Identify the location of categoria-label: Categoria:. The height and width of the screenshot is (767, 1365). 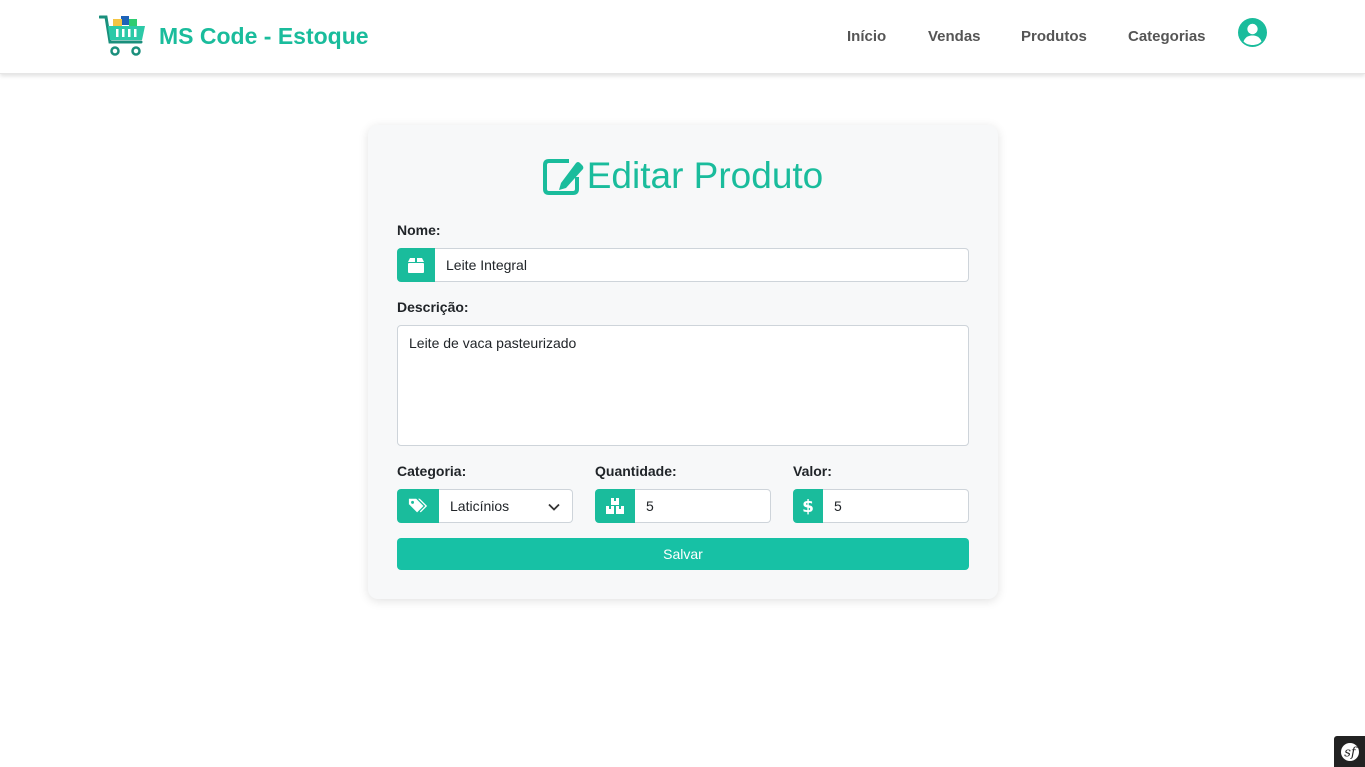
(432, 471).